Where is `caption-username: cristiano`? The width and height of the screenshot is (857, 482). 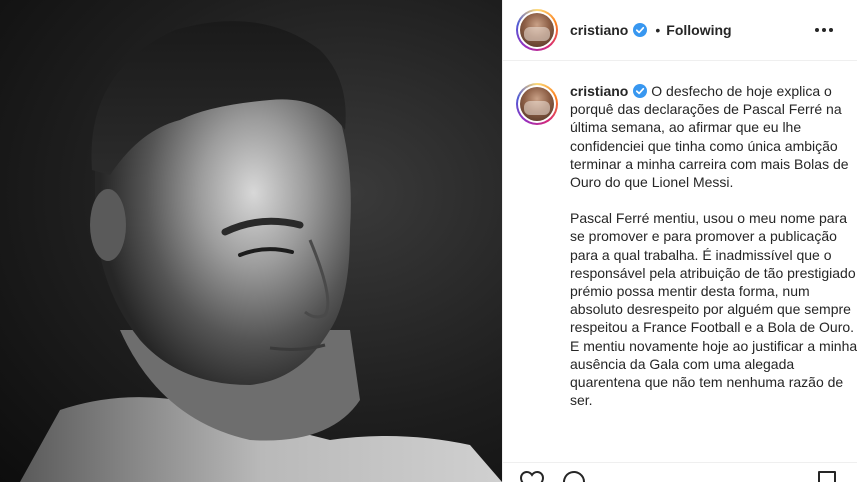 caption-username: cristiano is located at coordinates (599, 91).